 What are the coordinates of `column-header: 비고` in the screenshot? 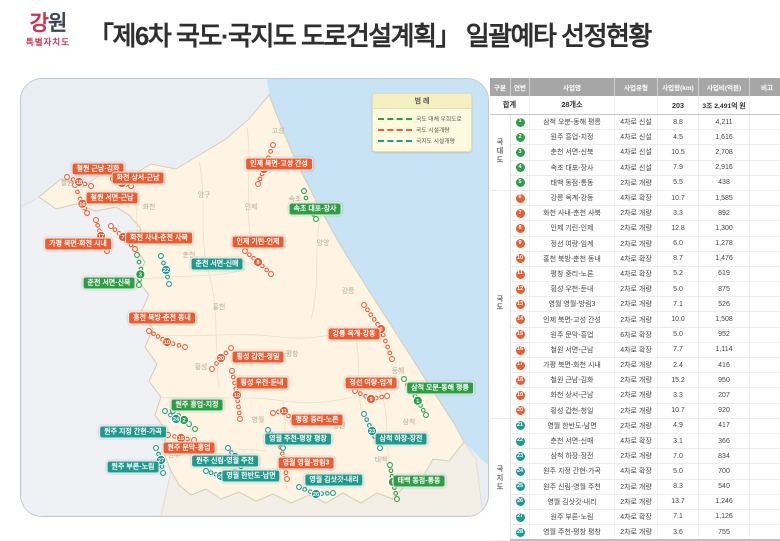 It's located at (765, 87).